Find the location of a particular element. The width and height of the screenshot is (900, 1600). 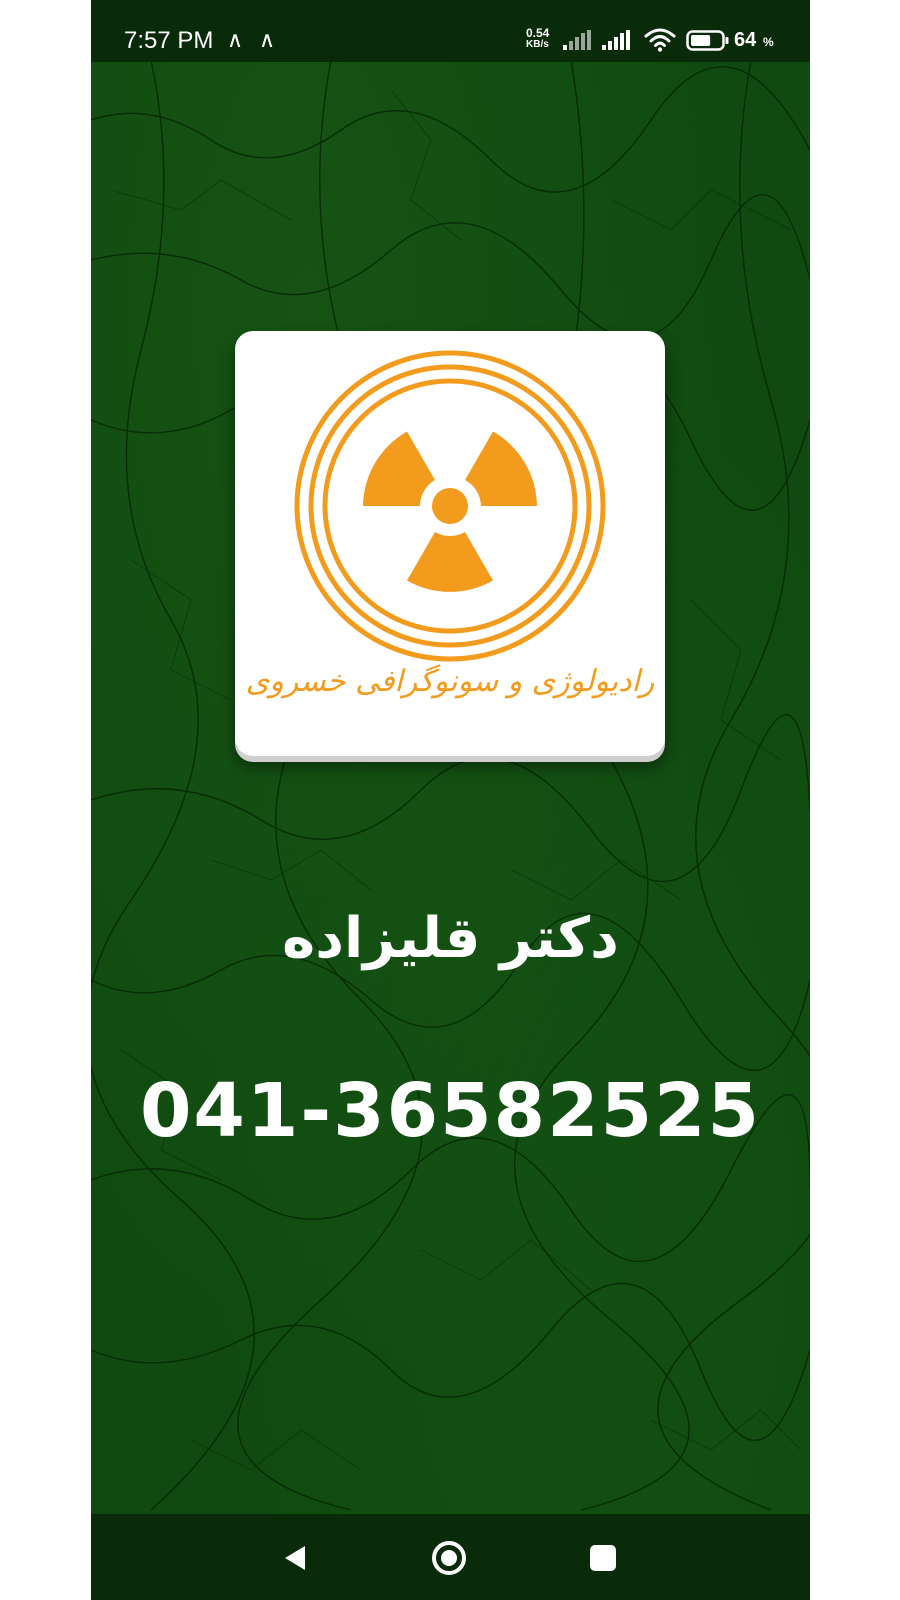

doctor-name: دکتر قلیزاده is located at coordinates (450, 938).